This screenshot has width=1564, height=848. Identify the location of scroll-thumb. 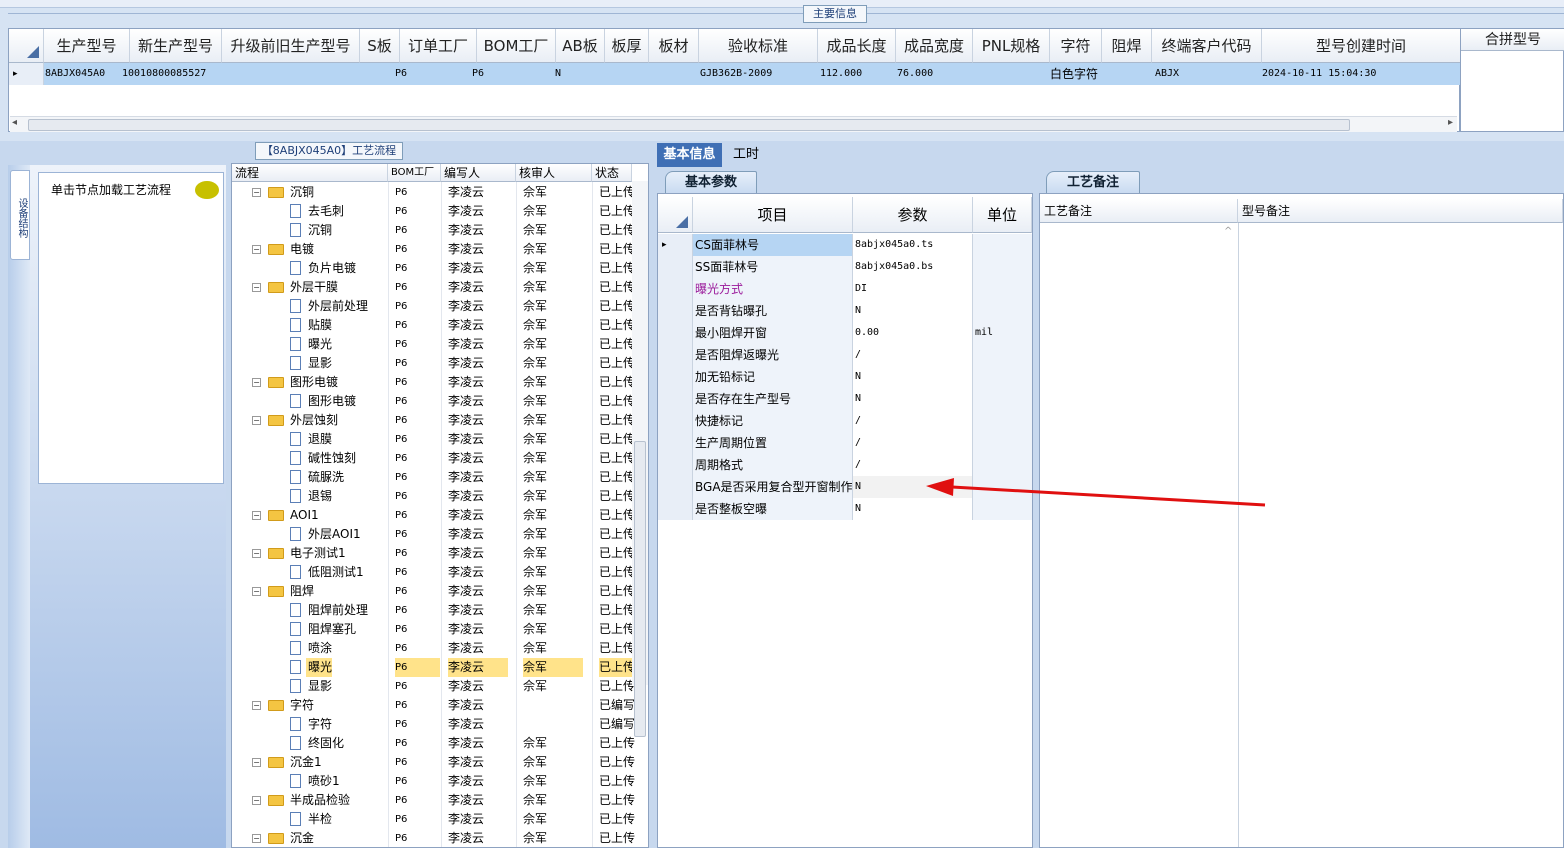
(689, 125).